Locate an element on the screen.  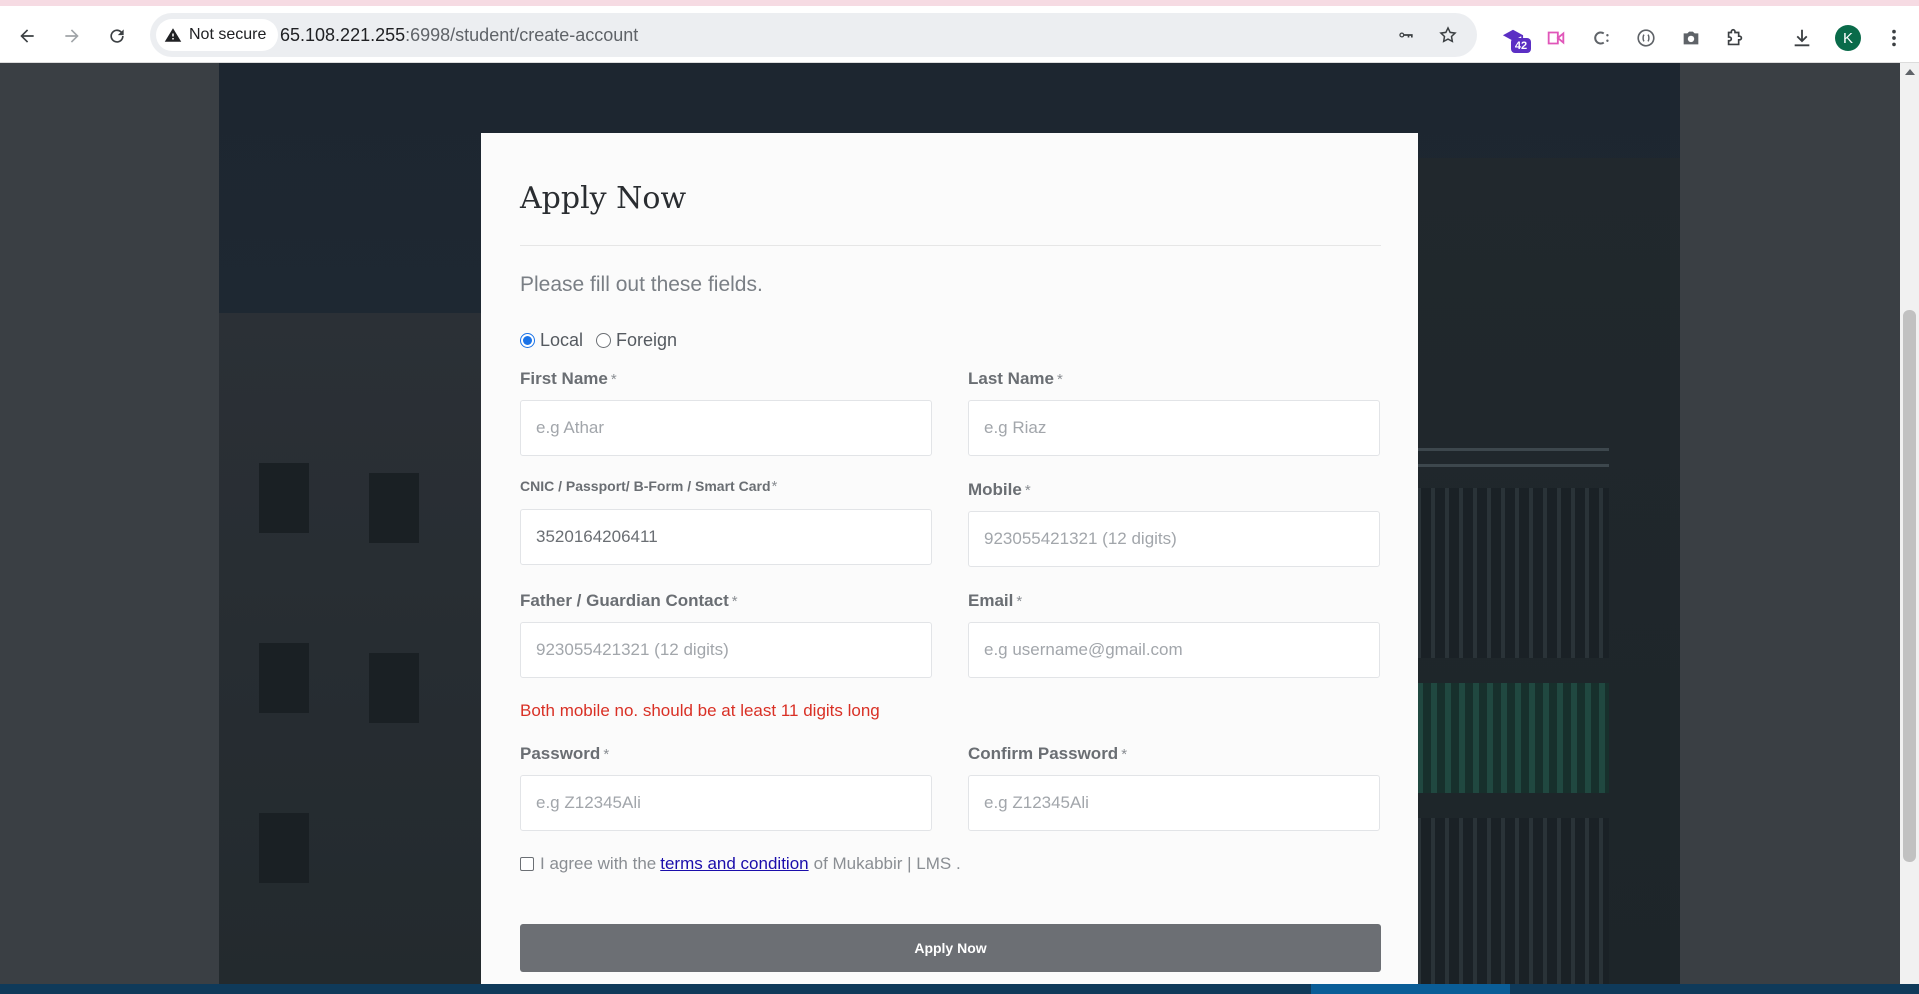
page-scrollbar is located at coordinates (1909, 523).